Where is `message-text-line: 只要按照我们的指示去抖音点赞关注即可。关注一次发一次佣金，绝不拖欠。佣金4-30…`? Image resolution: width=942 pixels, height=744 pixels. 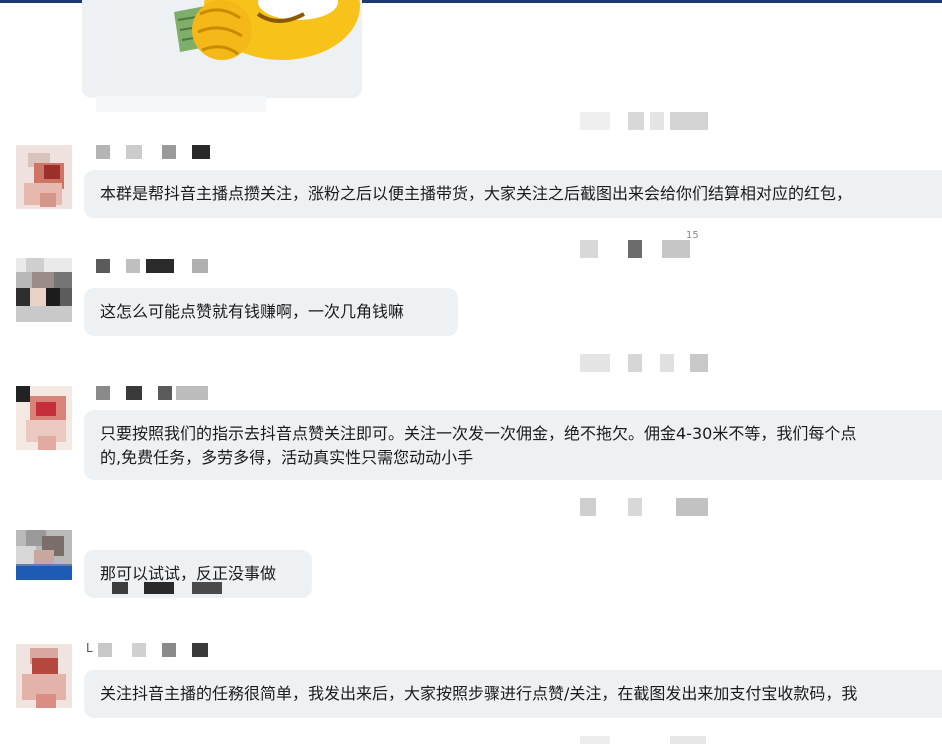 message-text-line: 只要按照我们的指示去抖音点赞关注即可。关注一次发一次佣金，绝不拖欠。佣金4-30… is located at coordinates (478, 433).